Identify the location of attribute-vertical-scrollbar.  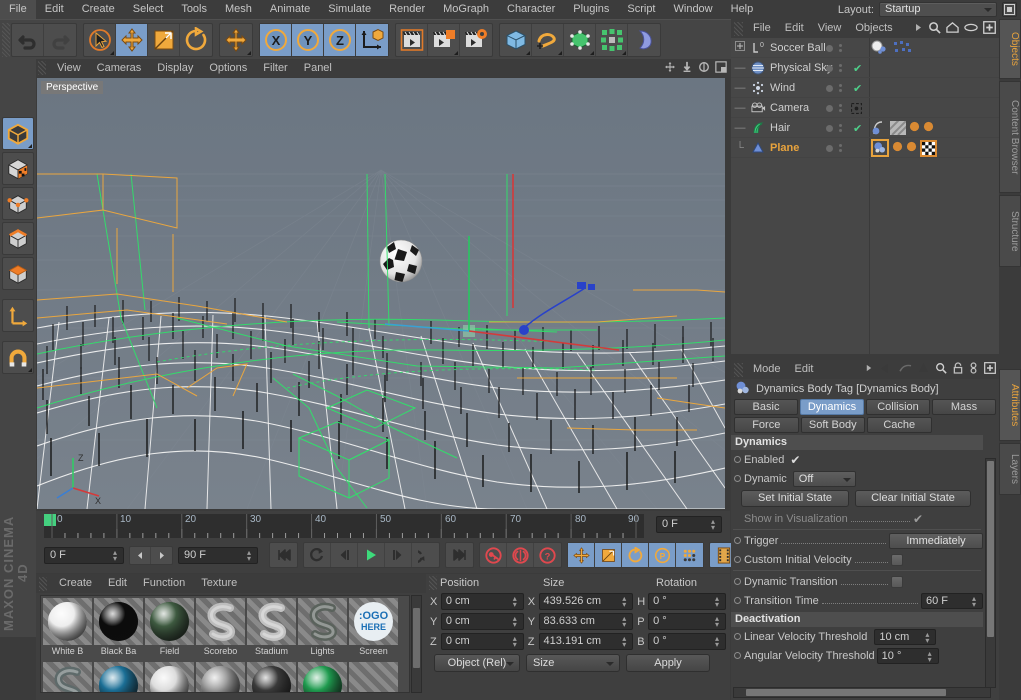
(990, 573).